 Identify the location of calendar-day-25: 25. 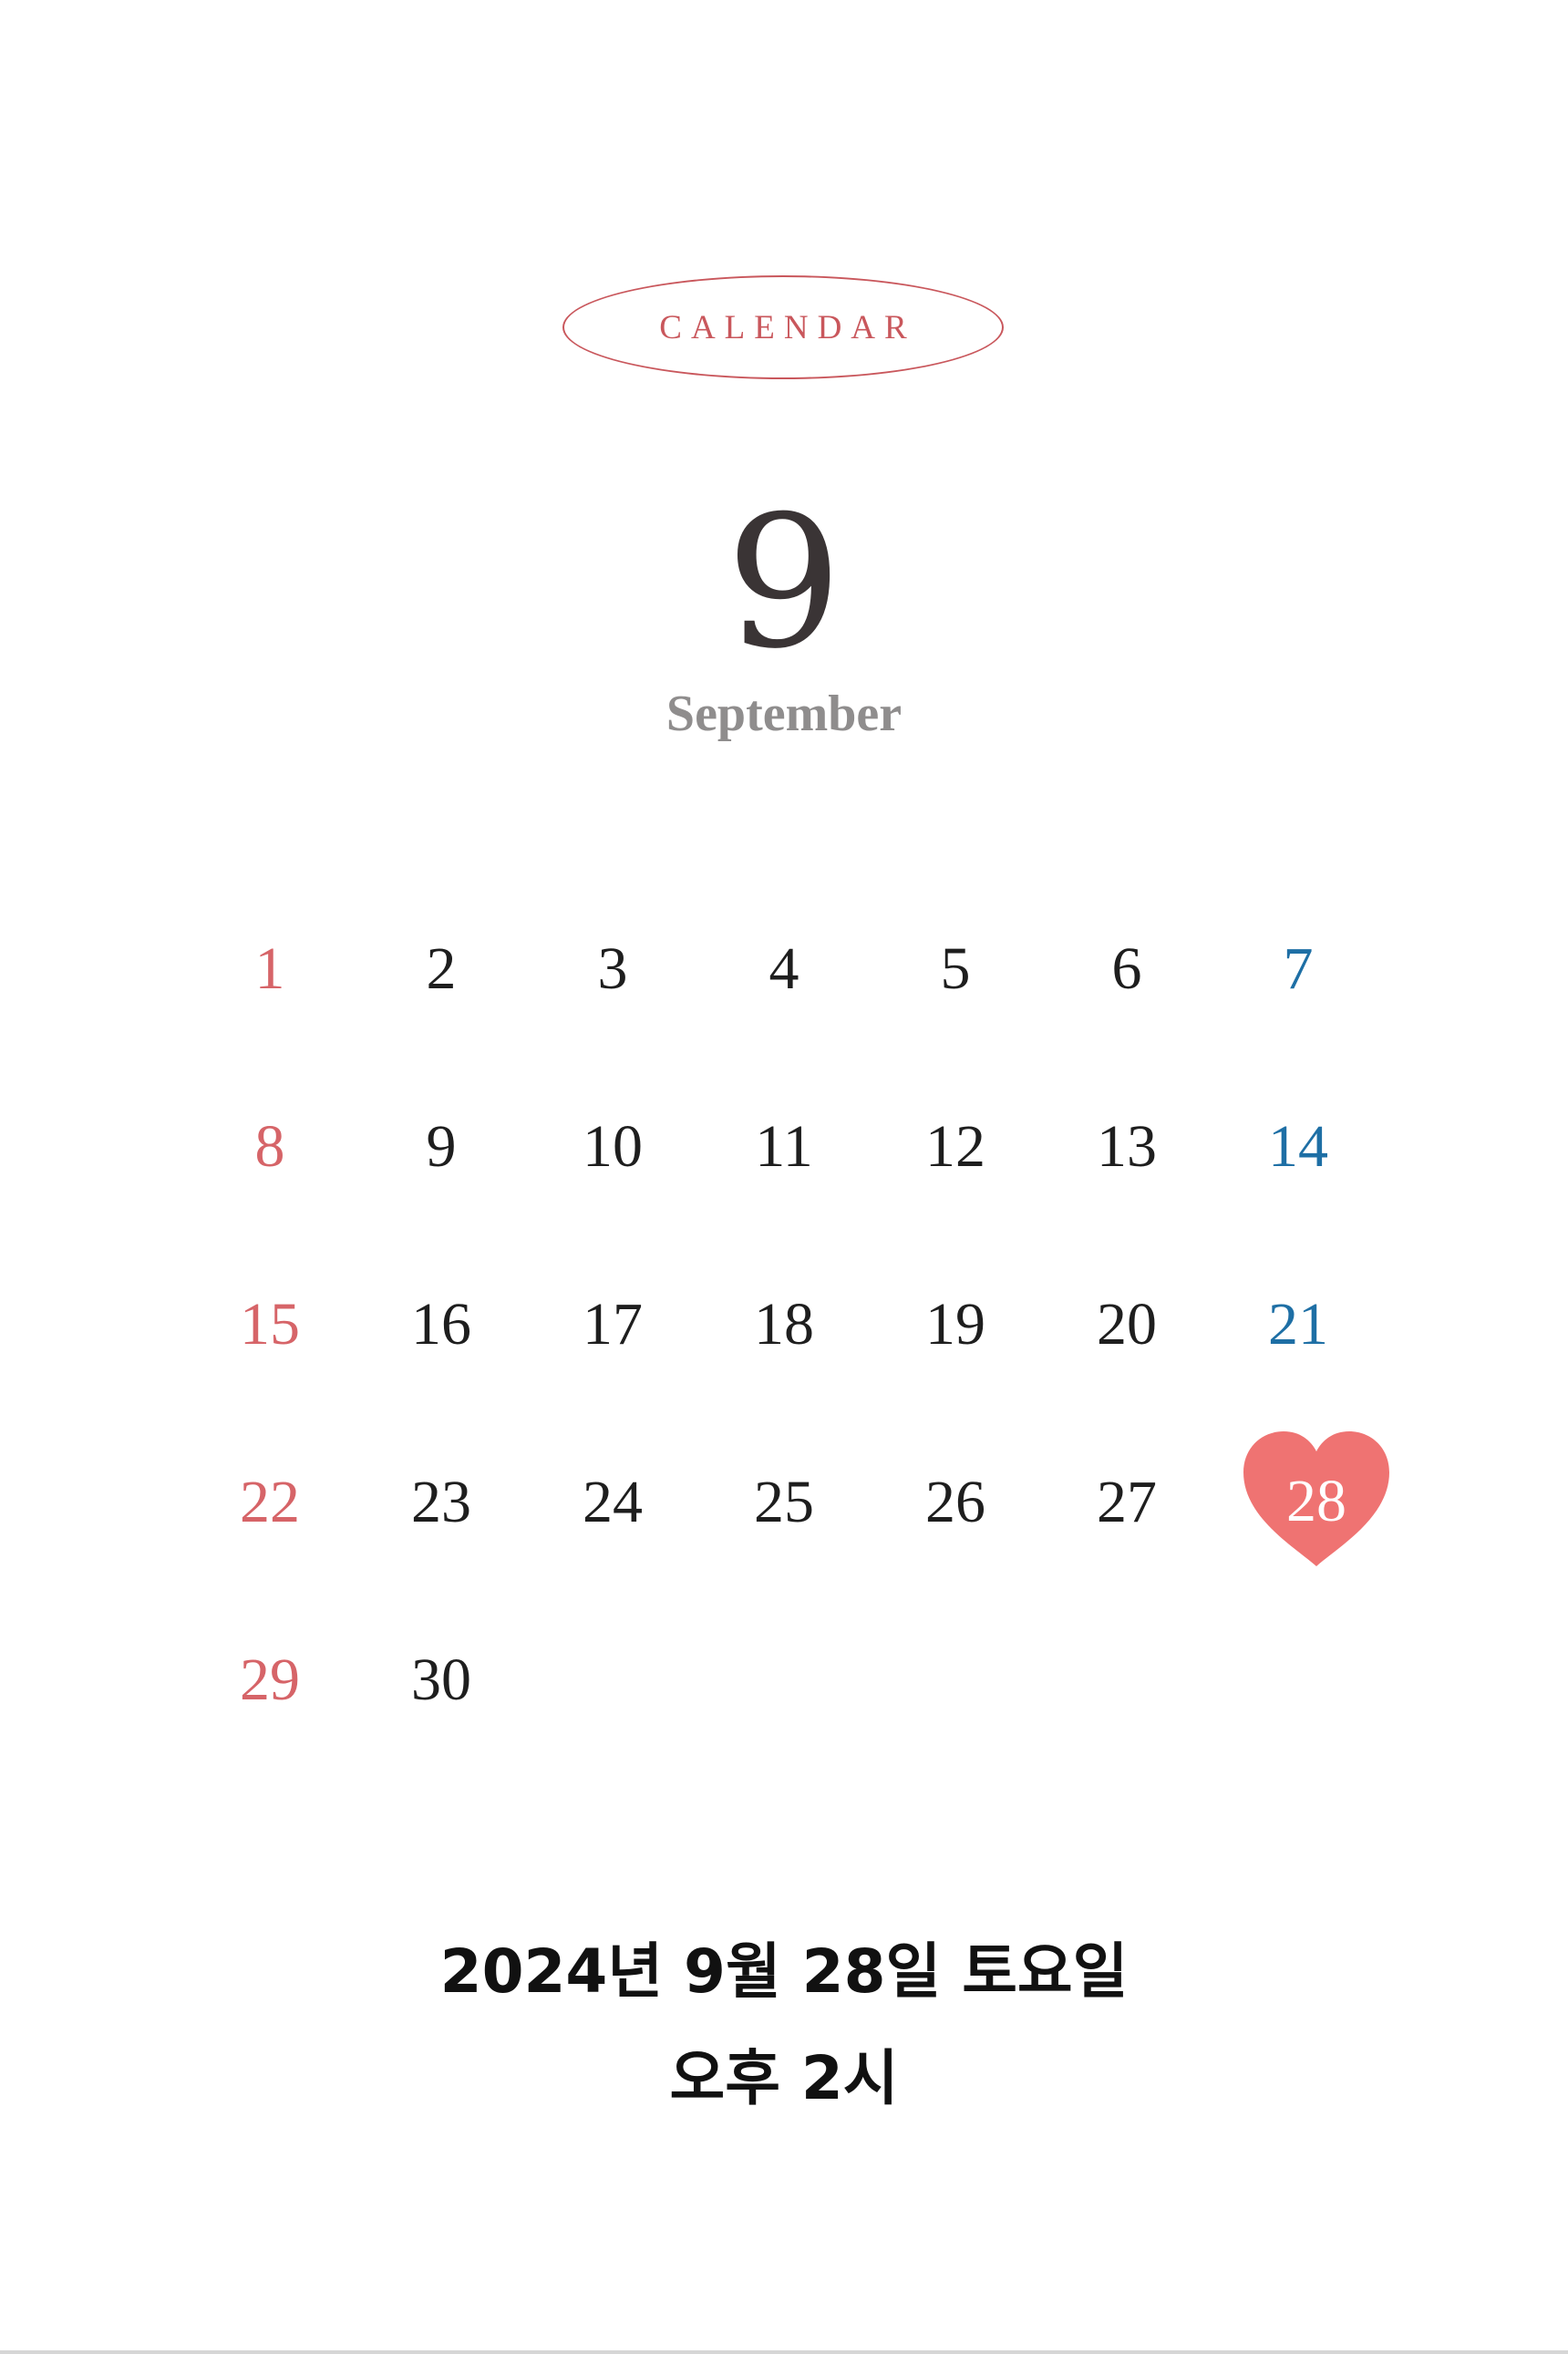
(784, 1502).